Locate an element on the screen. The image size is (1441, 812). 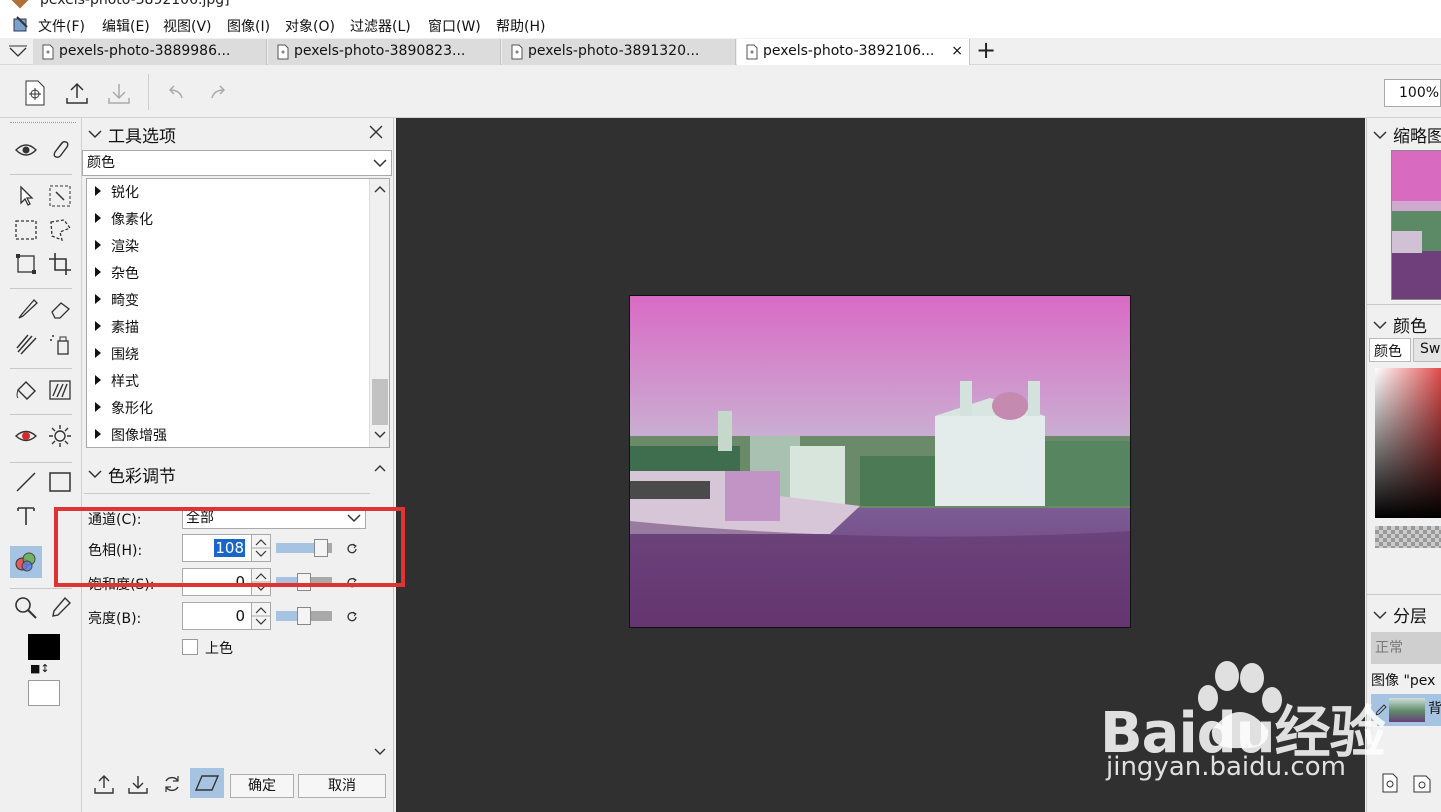
text-tool-icon is located at coordinates (26, 516).